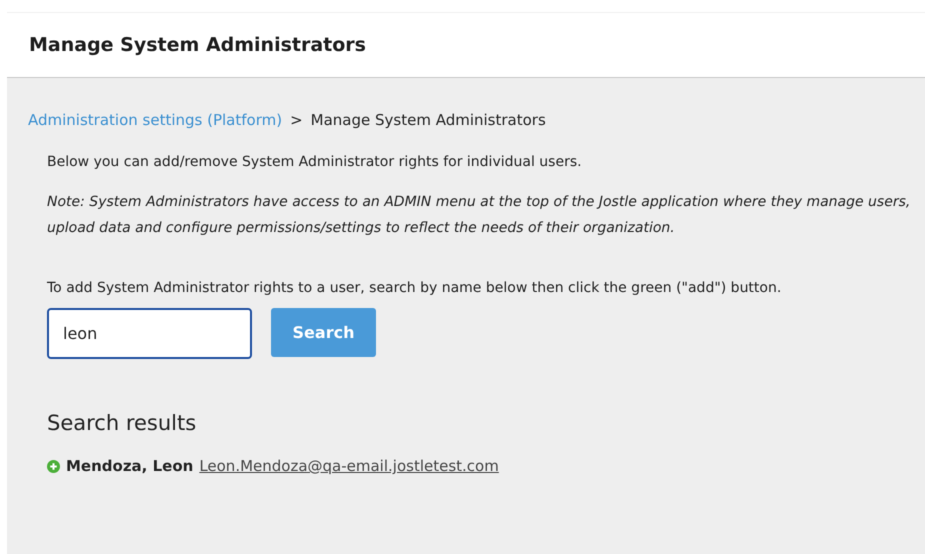 Image resolution: width=925 pixels, height=554 pixels. Describe the element at coordinates (149, 333) in the screenshot. I see `search-field: leon` at that location.